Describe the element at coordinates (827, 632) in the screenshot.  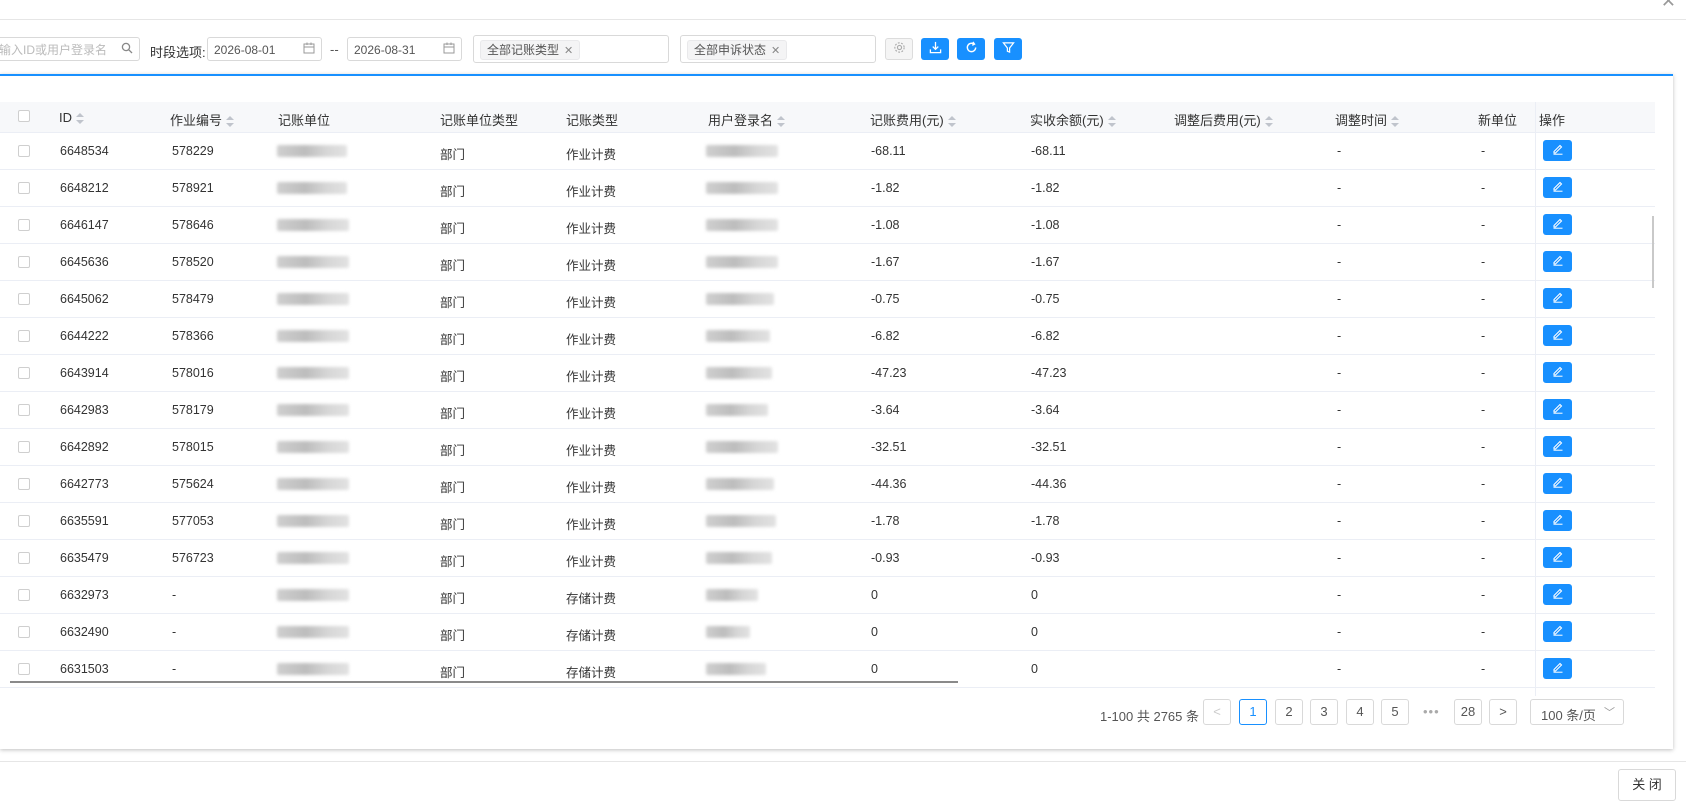
I see `table-row: 6632490 - 部门 存储计费 0 0 - -` at that location.